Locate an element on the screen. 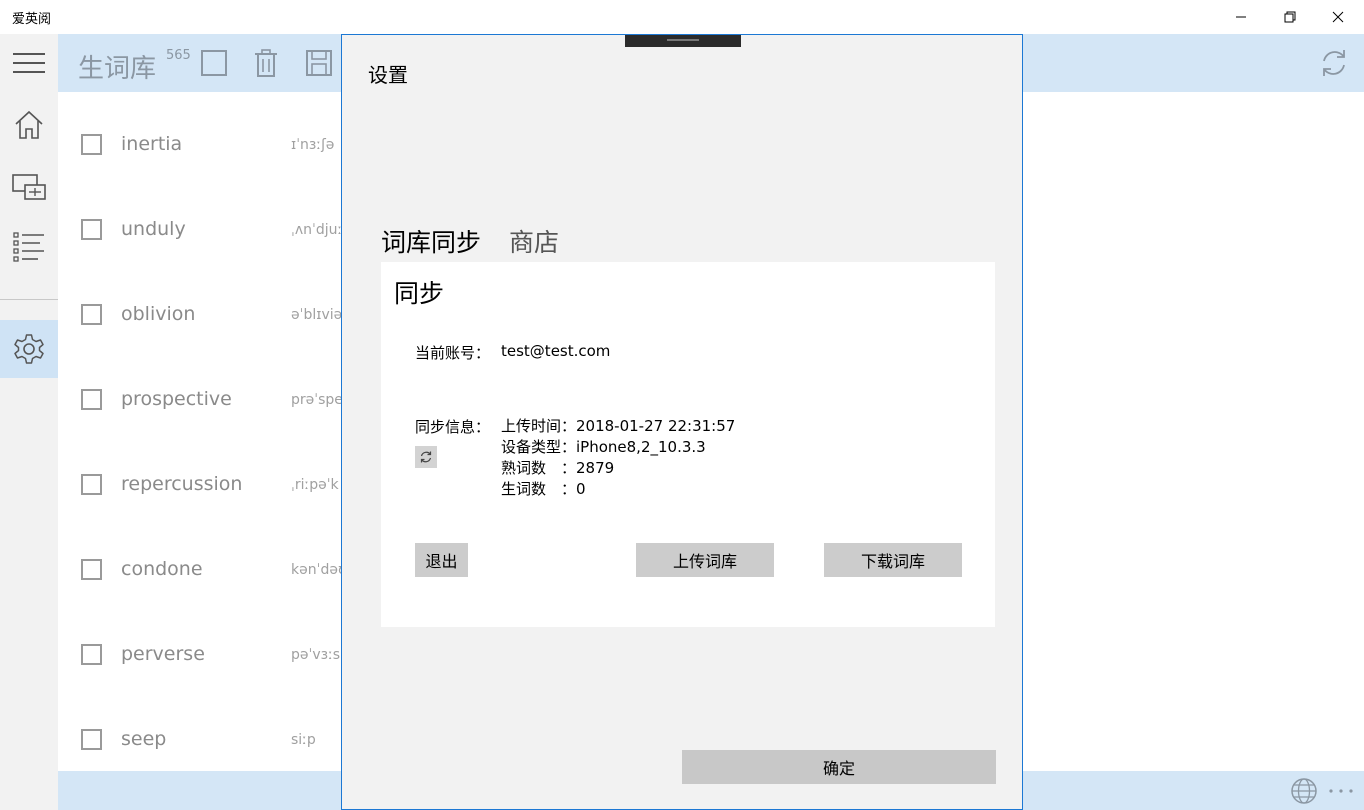 The height and width of the screenshot is (810, 1364). word-text: unduly is located at coordinates (153, 229).